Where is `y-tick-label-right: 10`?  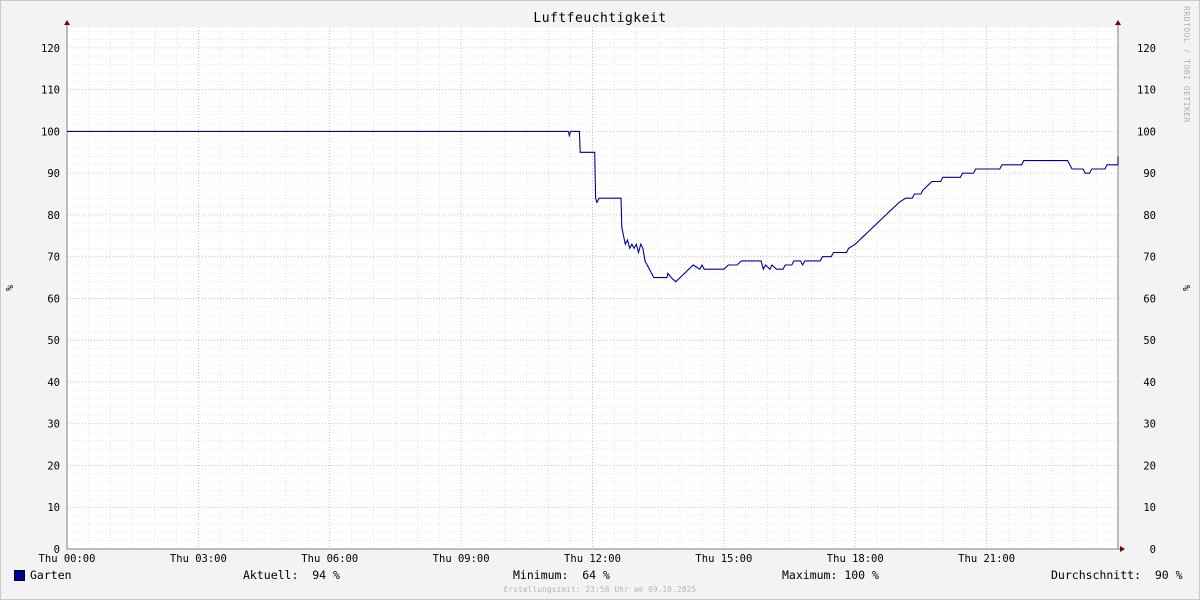 y-tick-label-right: 10 is located at coordinates (1149, 508).